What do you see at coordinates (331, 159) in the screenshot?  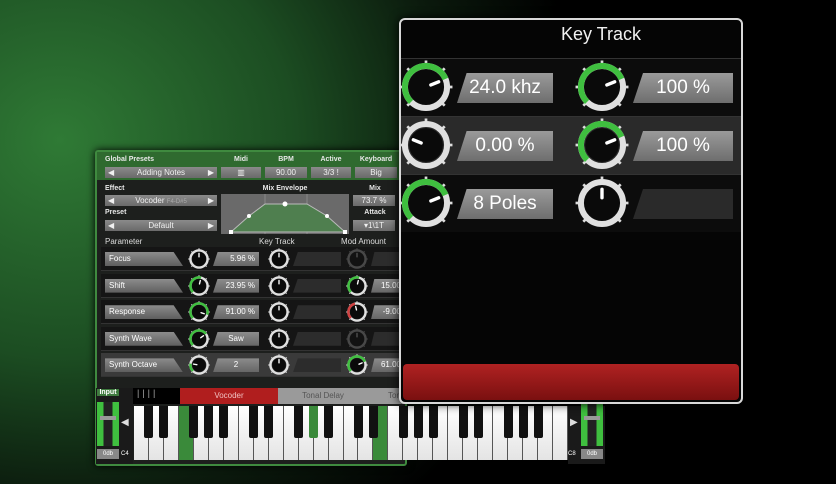 I see `active-label: Active` at bounding box center [331, 159].